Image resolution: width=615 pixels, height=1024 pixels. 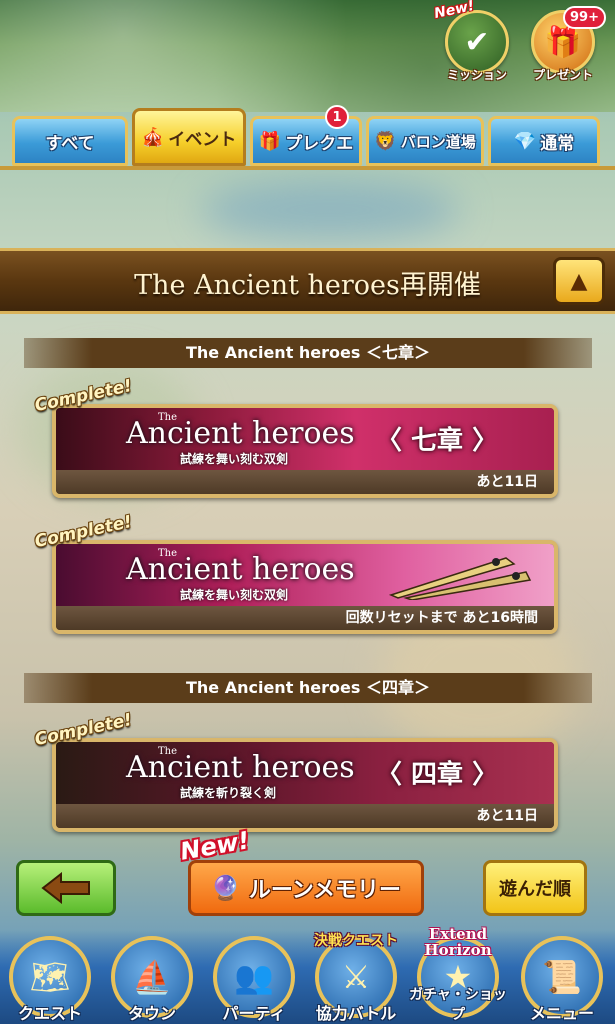 I want to click on nav-gacha-shop: ★ Extend Horizon ガチャ・ショップ, so click(x=458, y=975).